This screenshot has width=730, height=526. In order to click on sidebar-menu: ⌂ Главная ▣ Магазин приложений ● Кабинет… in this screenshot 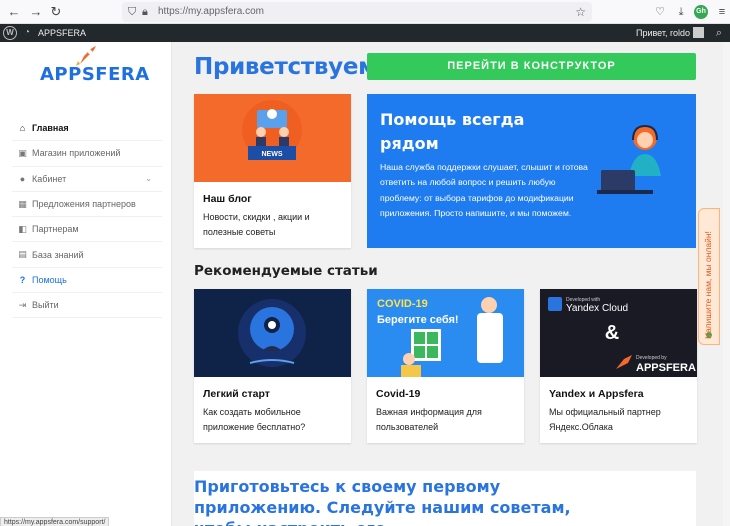, I will do `click(87, 217)`.